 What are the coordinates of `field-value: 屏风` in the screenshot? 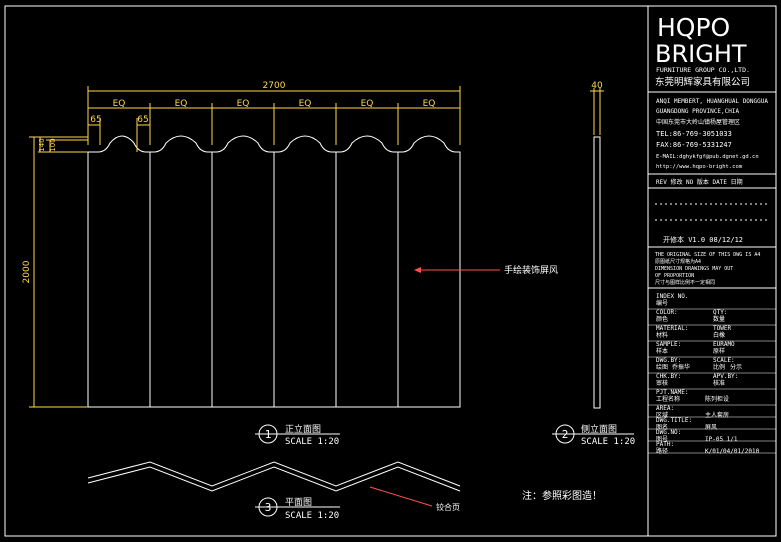 It's located at (711, 427).